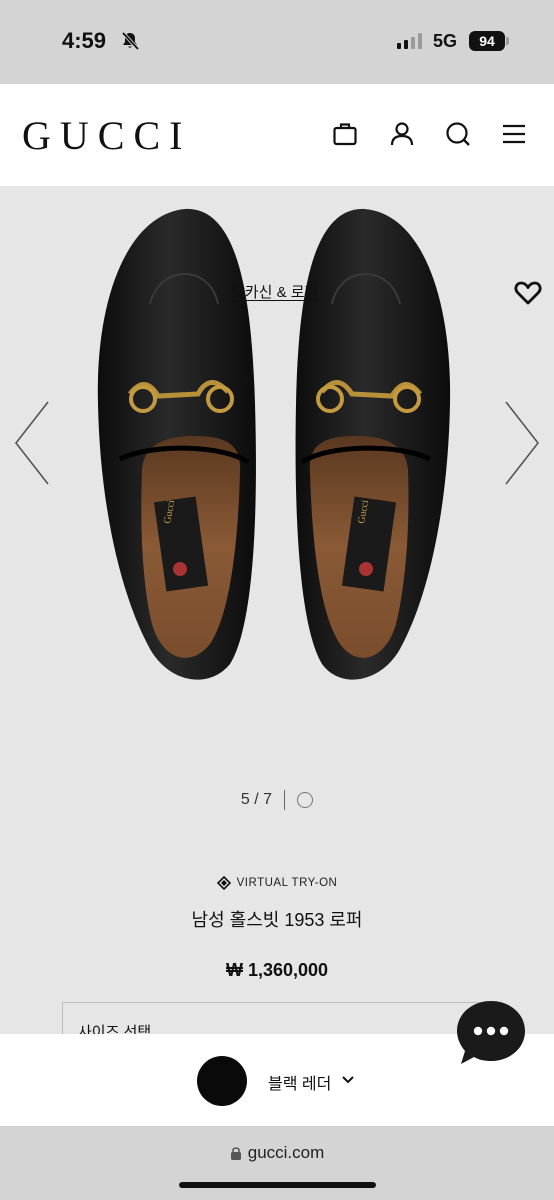 This screenshot has width=554, height=1200. I want to click on site-header: GUCCI, so click(277, 135).